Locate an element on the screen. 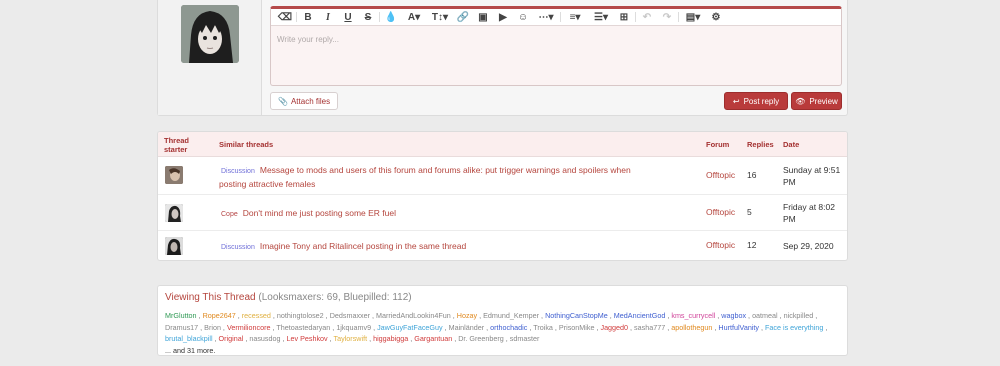 The width and height of the screenshot is (1000, 366). viewing-user-link: Vermilioncore is located at coordinates (249, 327).